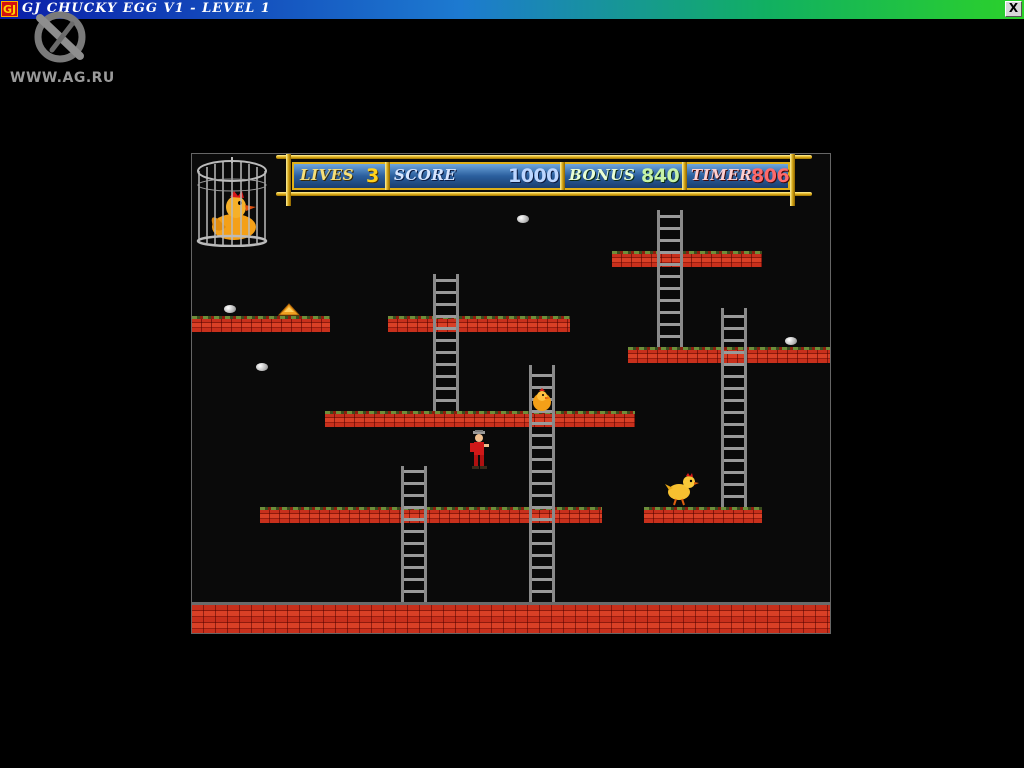 This screenshot has width=1024, height=768. What do you see at coordinates (722, 175) in the screenshot?
I see `timer-label: TIMER` at bounding box center [722, 175].